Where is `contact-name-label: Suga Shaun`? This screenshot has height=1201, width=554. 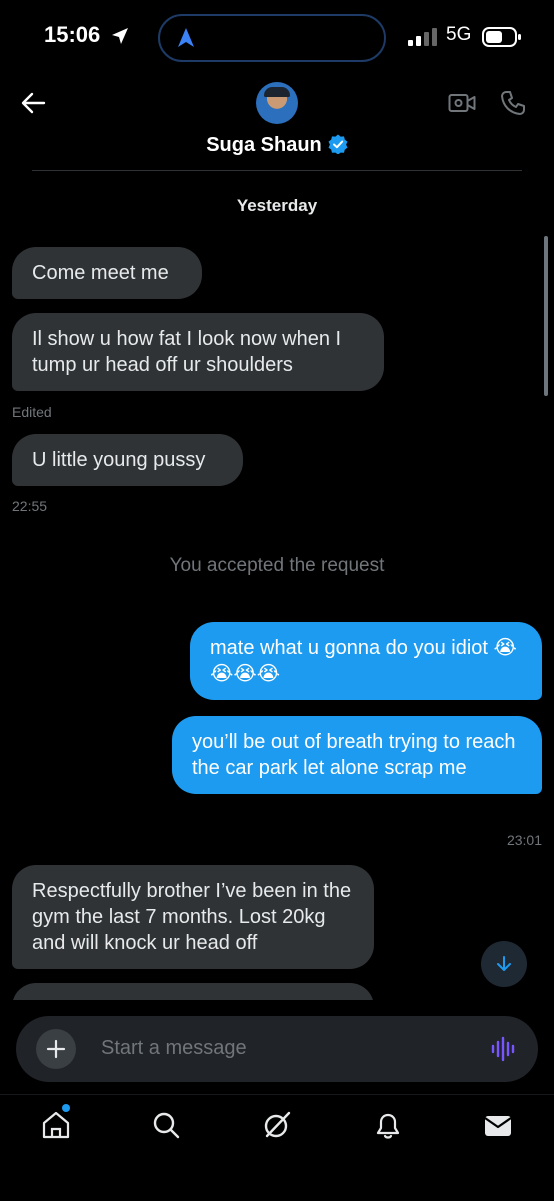 contact-name-label: Suga Shaun is located at coordinates (264, 145).